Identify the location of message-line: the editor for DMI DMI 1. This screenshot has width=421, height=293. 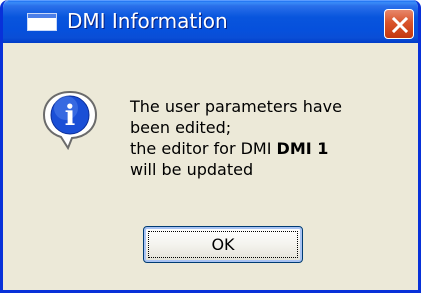
(272, 148).